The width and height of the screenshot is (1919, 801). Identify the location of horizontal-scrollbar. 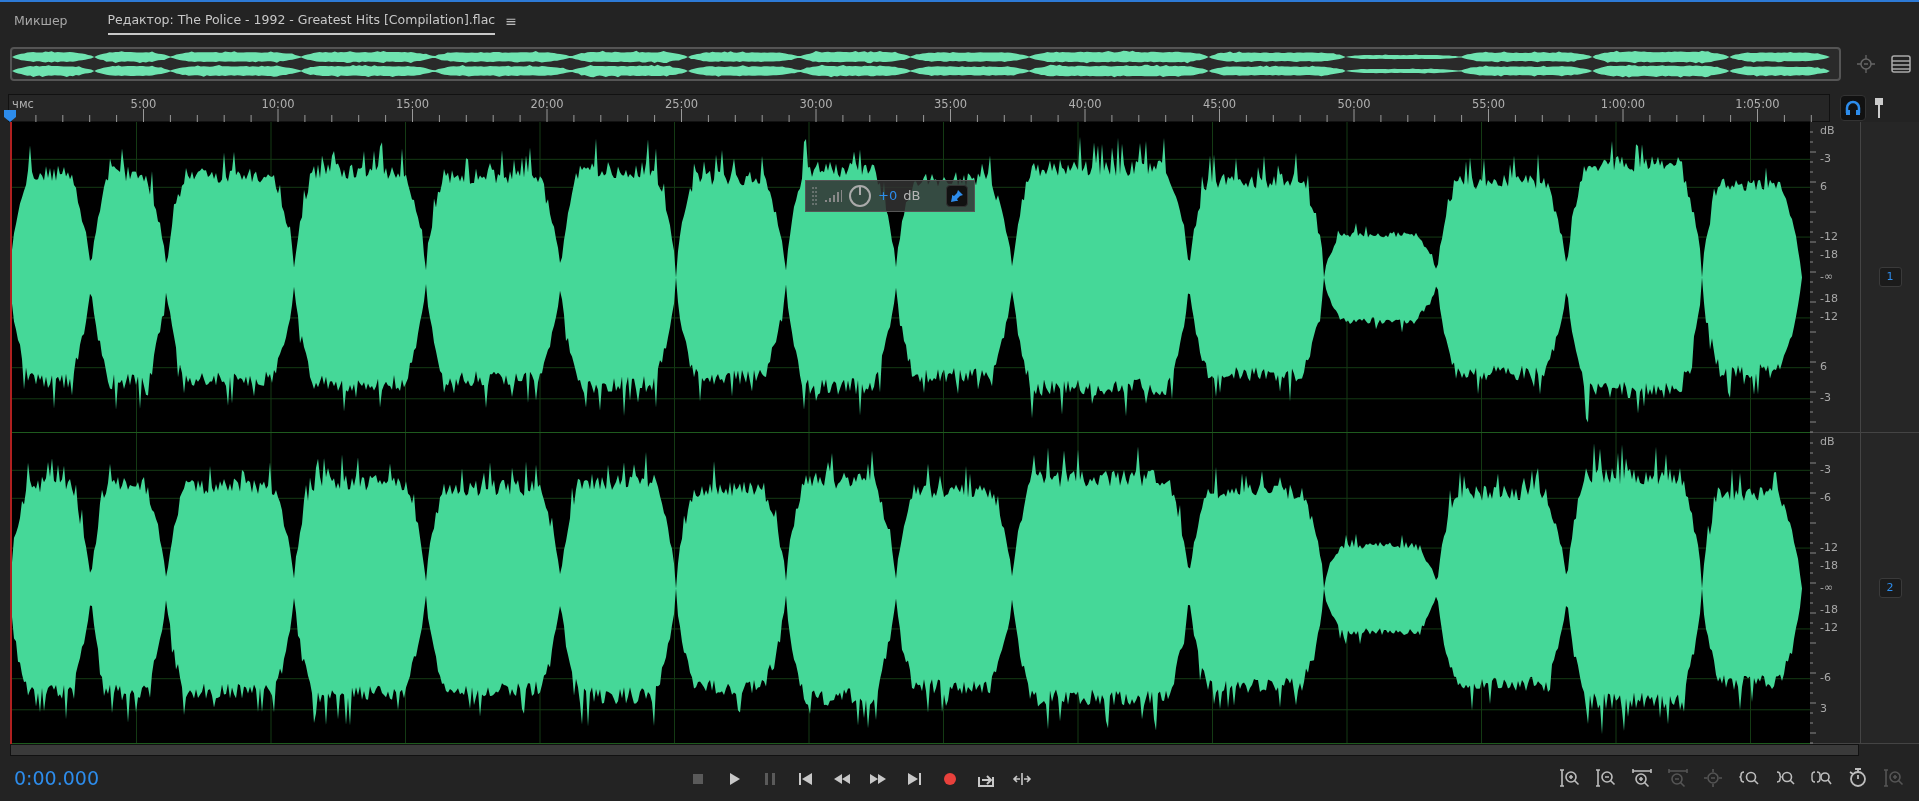
(934, 750).